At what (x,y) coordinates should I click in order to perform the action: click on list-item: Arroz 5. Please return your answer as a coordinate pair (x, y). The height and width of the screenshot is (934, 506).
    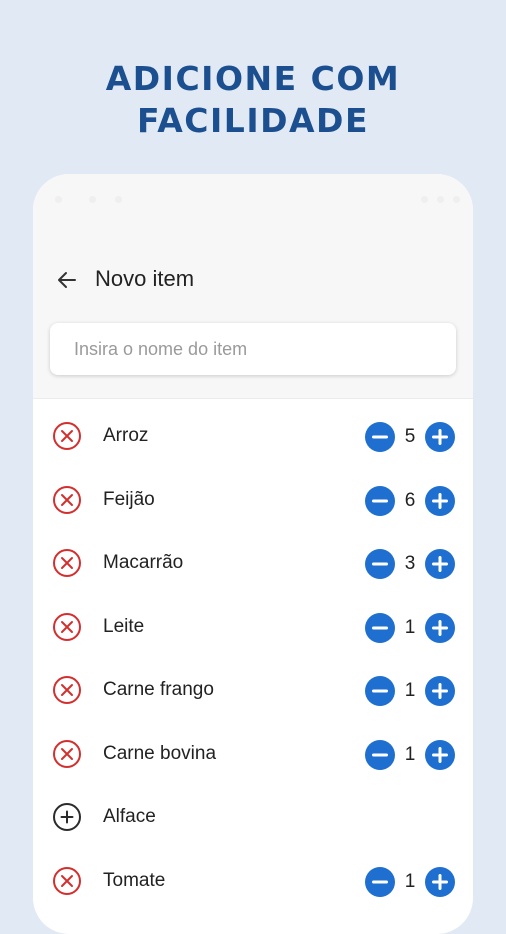
    Looking at the image, I should click on (253, 436).